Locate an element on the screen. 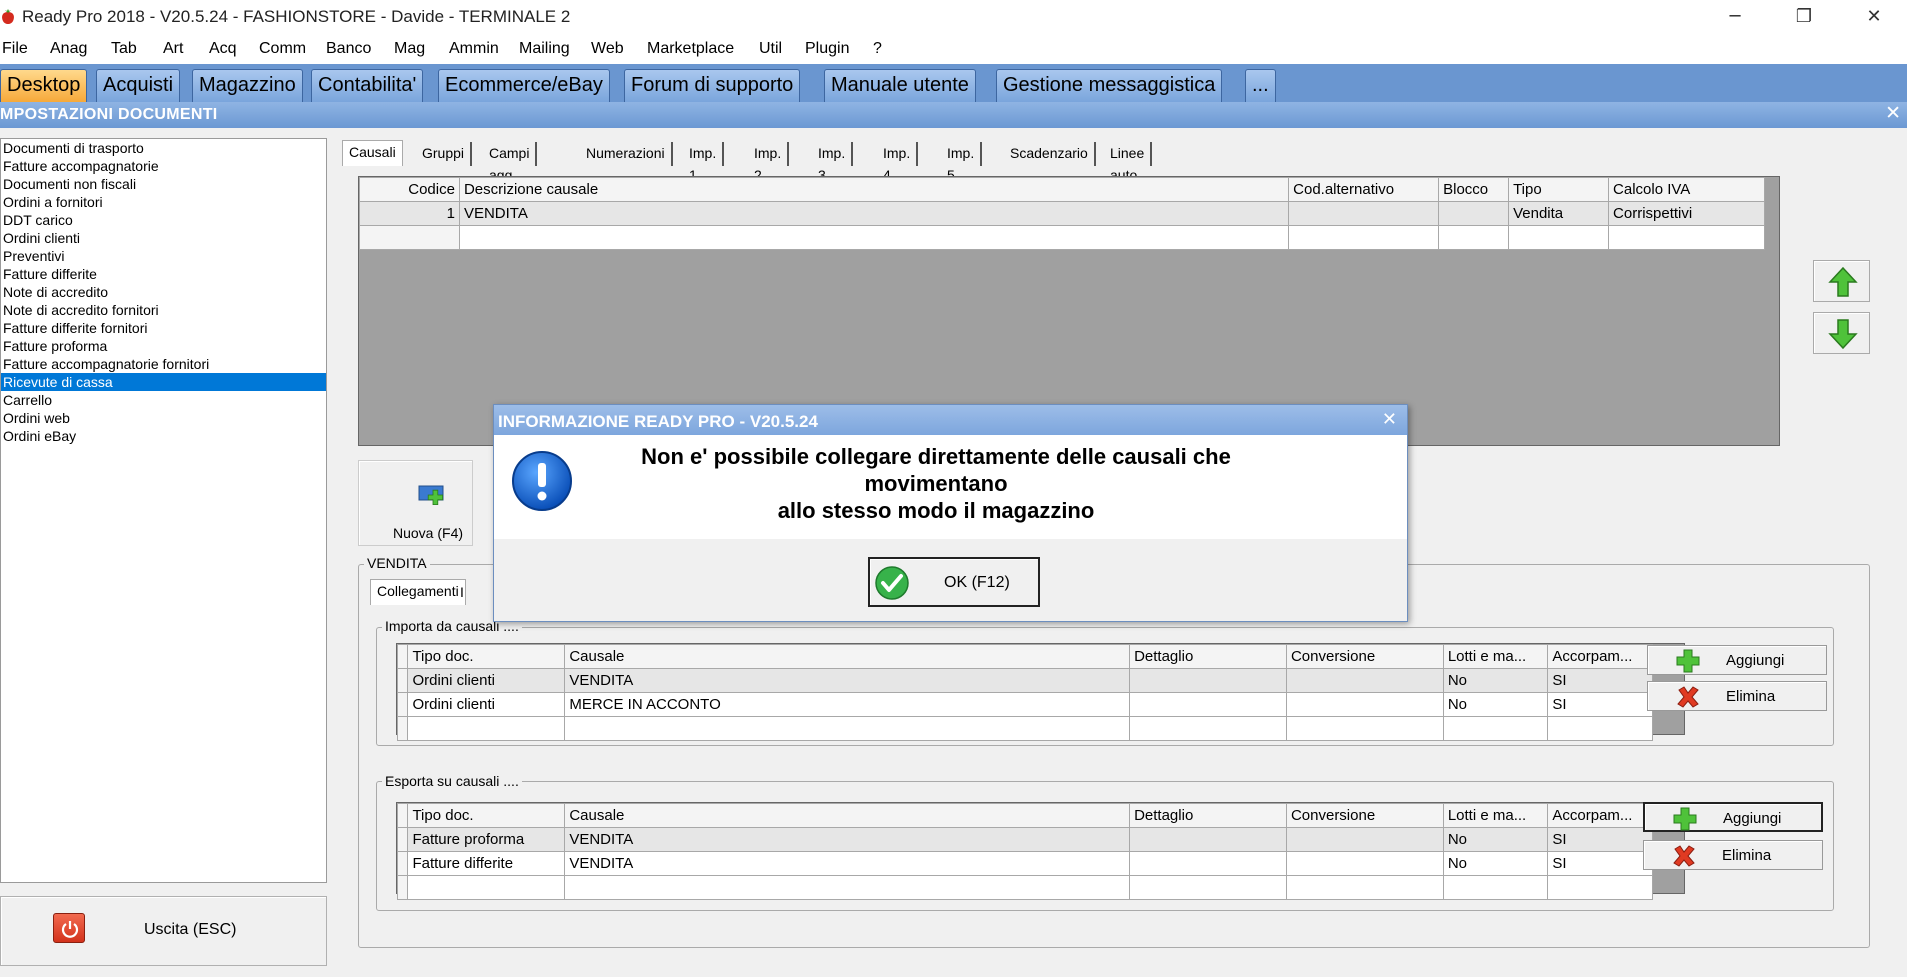 The width and height of the screenshot is (1907, 977). table-cell: Vendita is located at coordinates (1559, 213).